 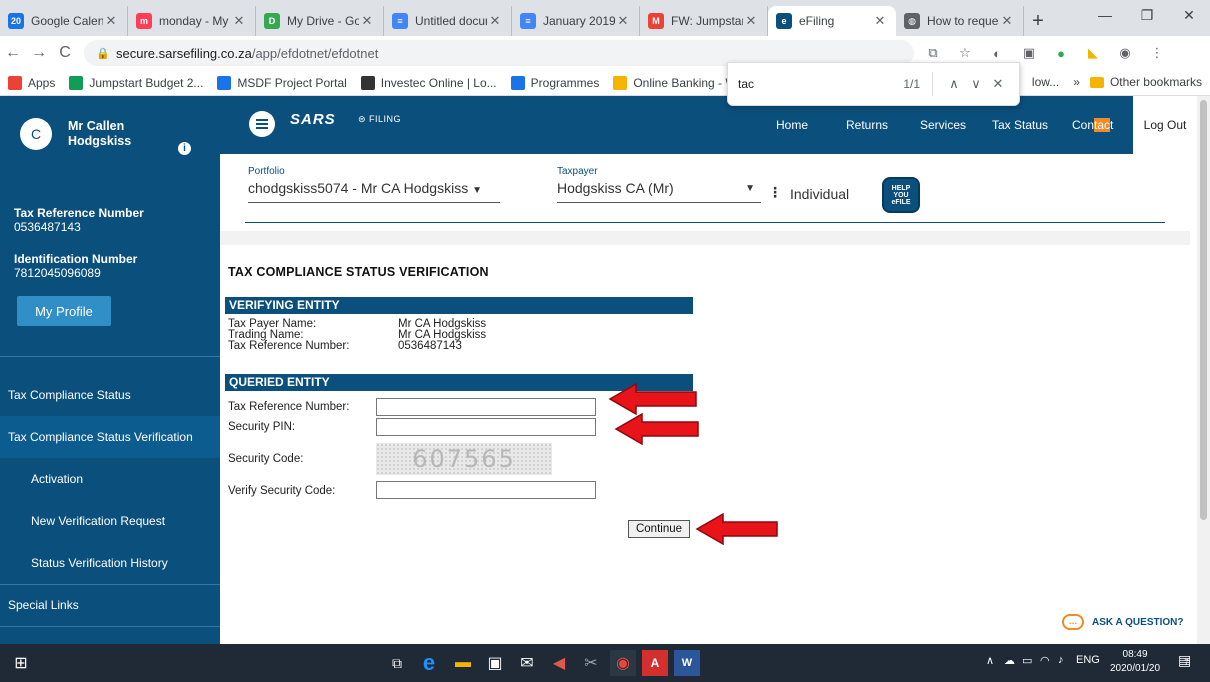 What do you see at coordinates (1029, 53) in the screenshot?
I see `extension-icon-2: ▣` at bounding box center [1029, 53].